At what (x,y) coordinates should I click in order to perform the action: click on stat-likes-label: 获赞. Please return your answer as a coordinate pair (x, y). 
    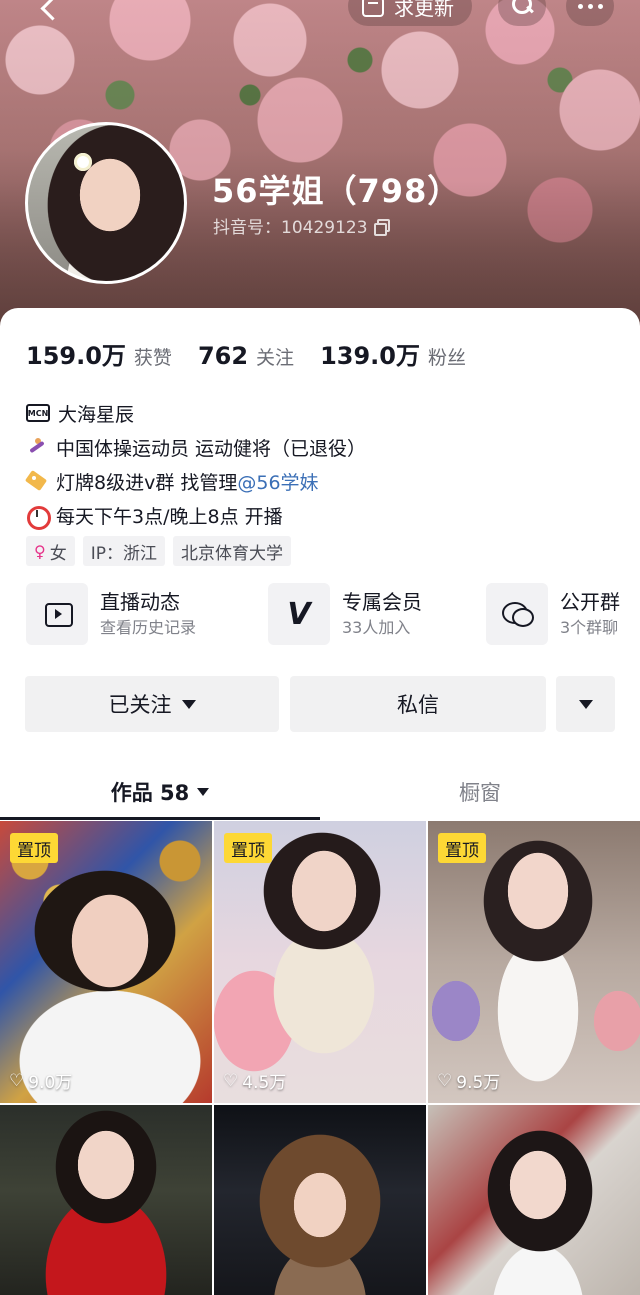
    Looking at the image, I should click on (152, 358).